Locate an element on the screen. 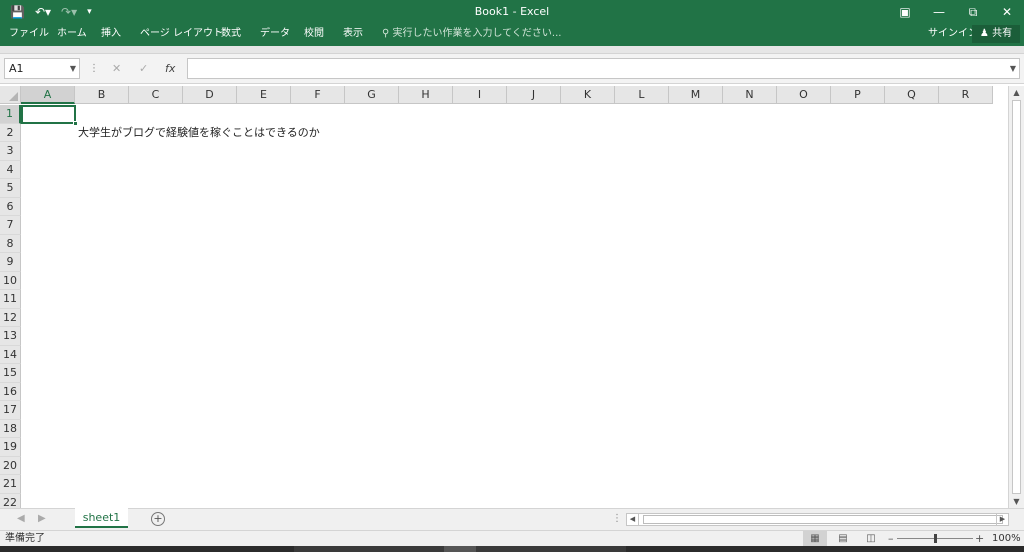  cancel-icon: ✕ is located at coordinates (116, 68).